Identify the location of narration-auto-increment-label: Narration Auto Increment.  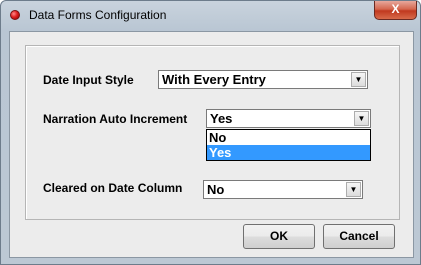
(115, 119).